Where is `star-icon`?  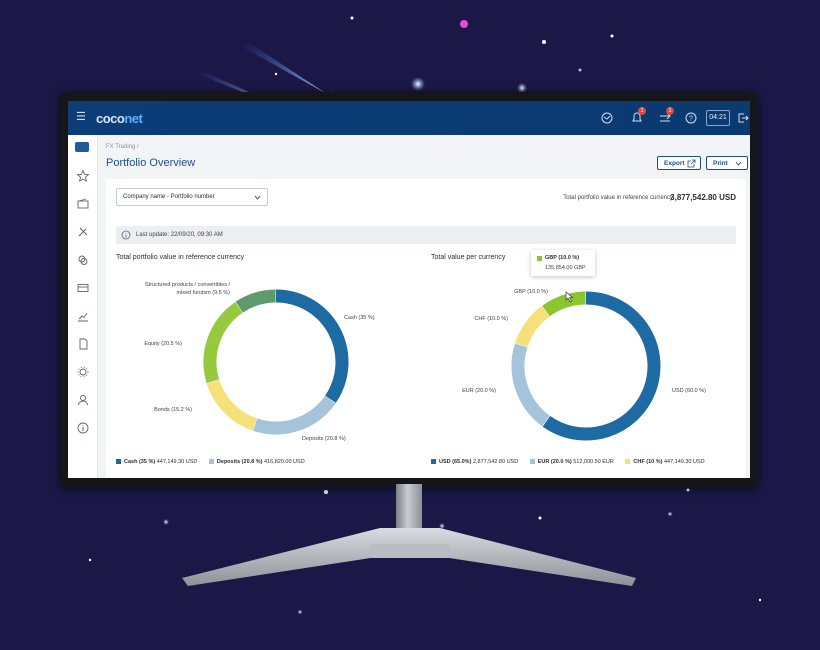 star-icon is located at coordinates (83, 176).